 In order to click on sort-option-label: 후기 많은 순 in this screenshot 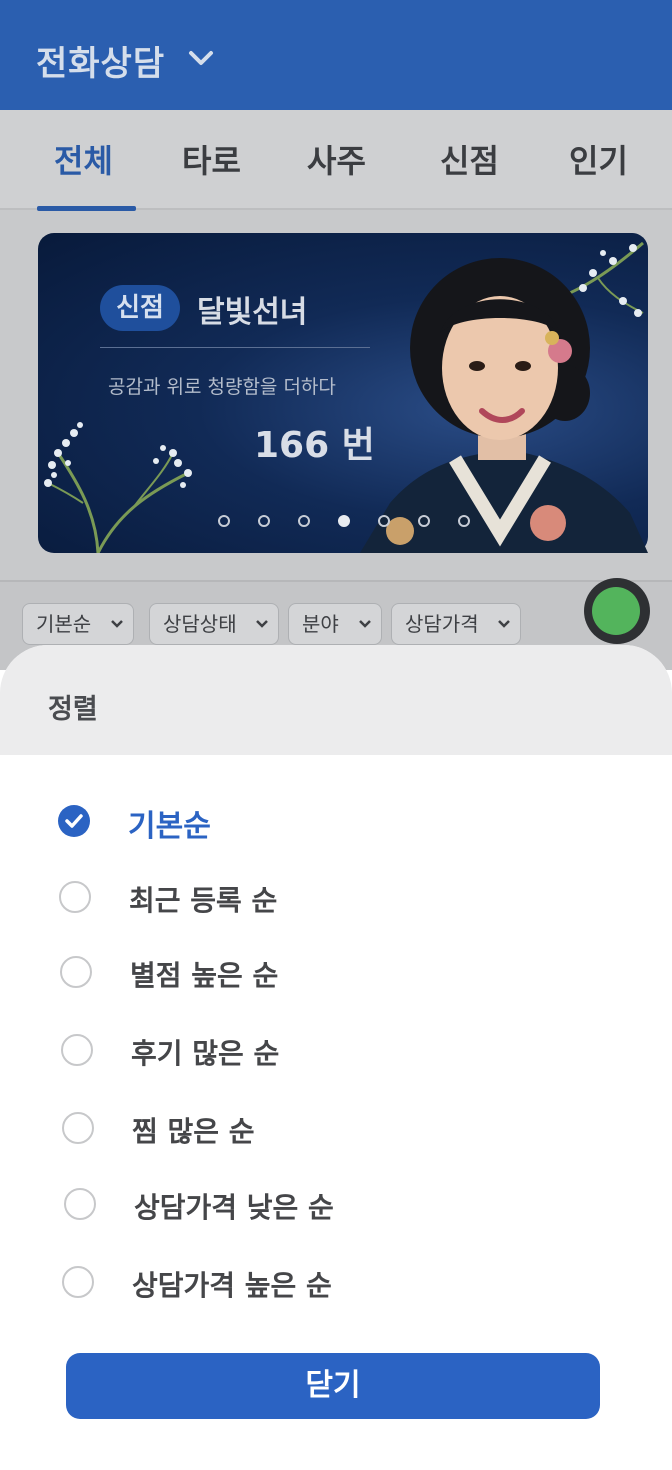, I will do `click(205, 1053)`.